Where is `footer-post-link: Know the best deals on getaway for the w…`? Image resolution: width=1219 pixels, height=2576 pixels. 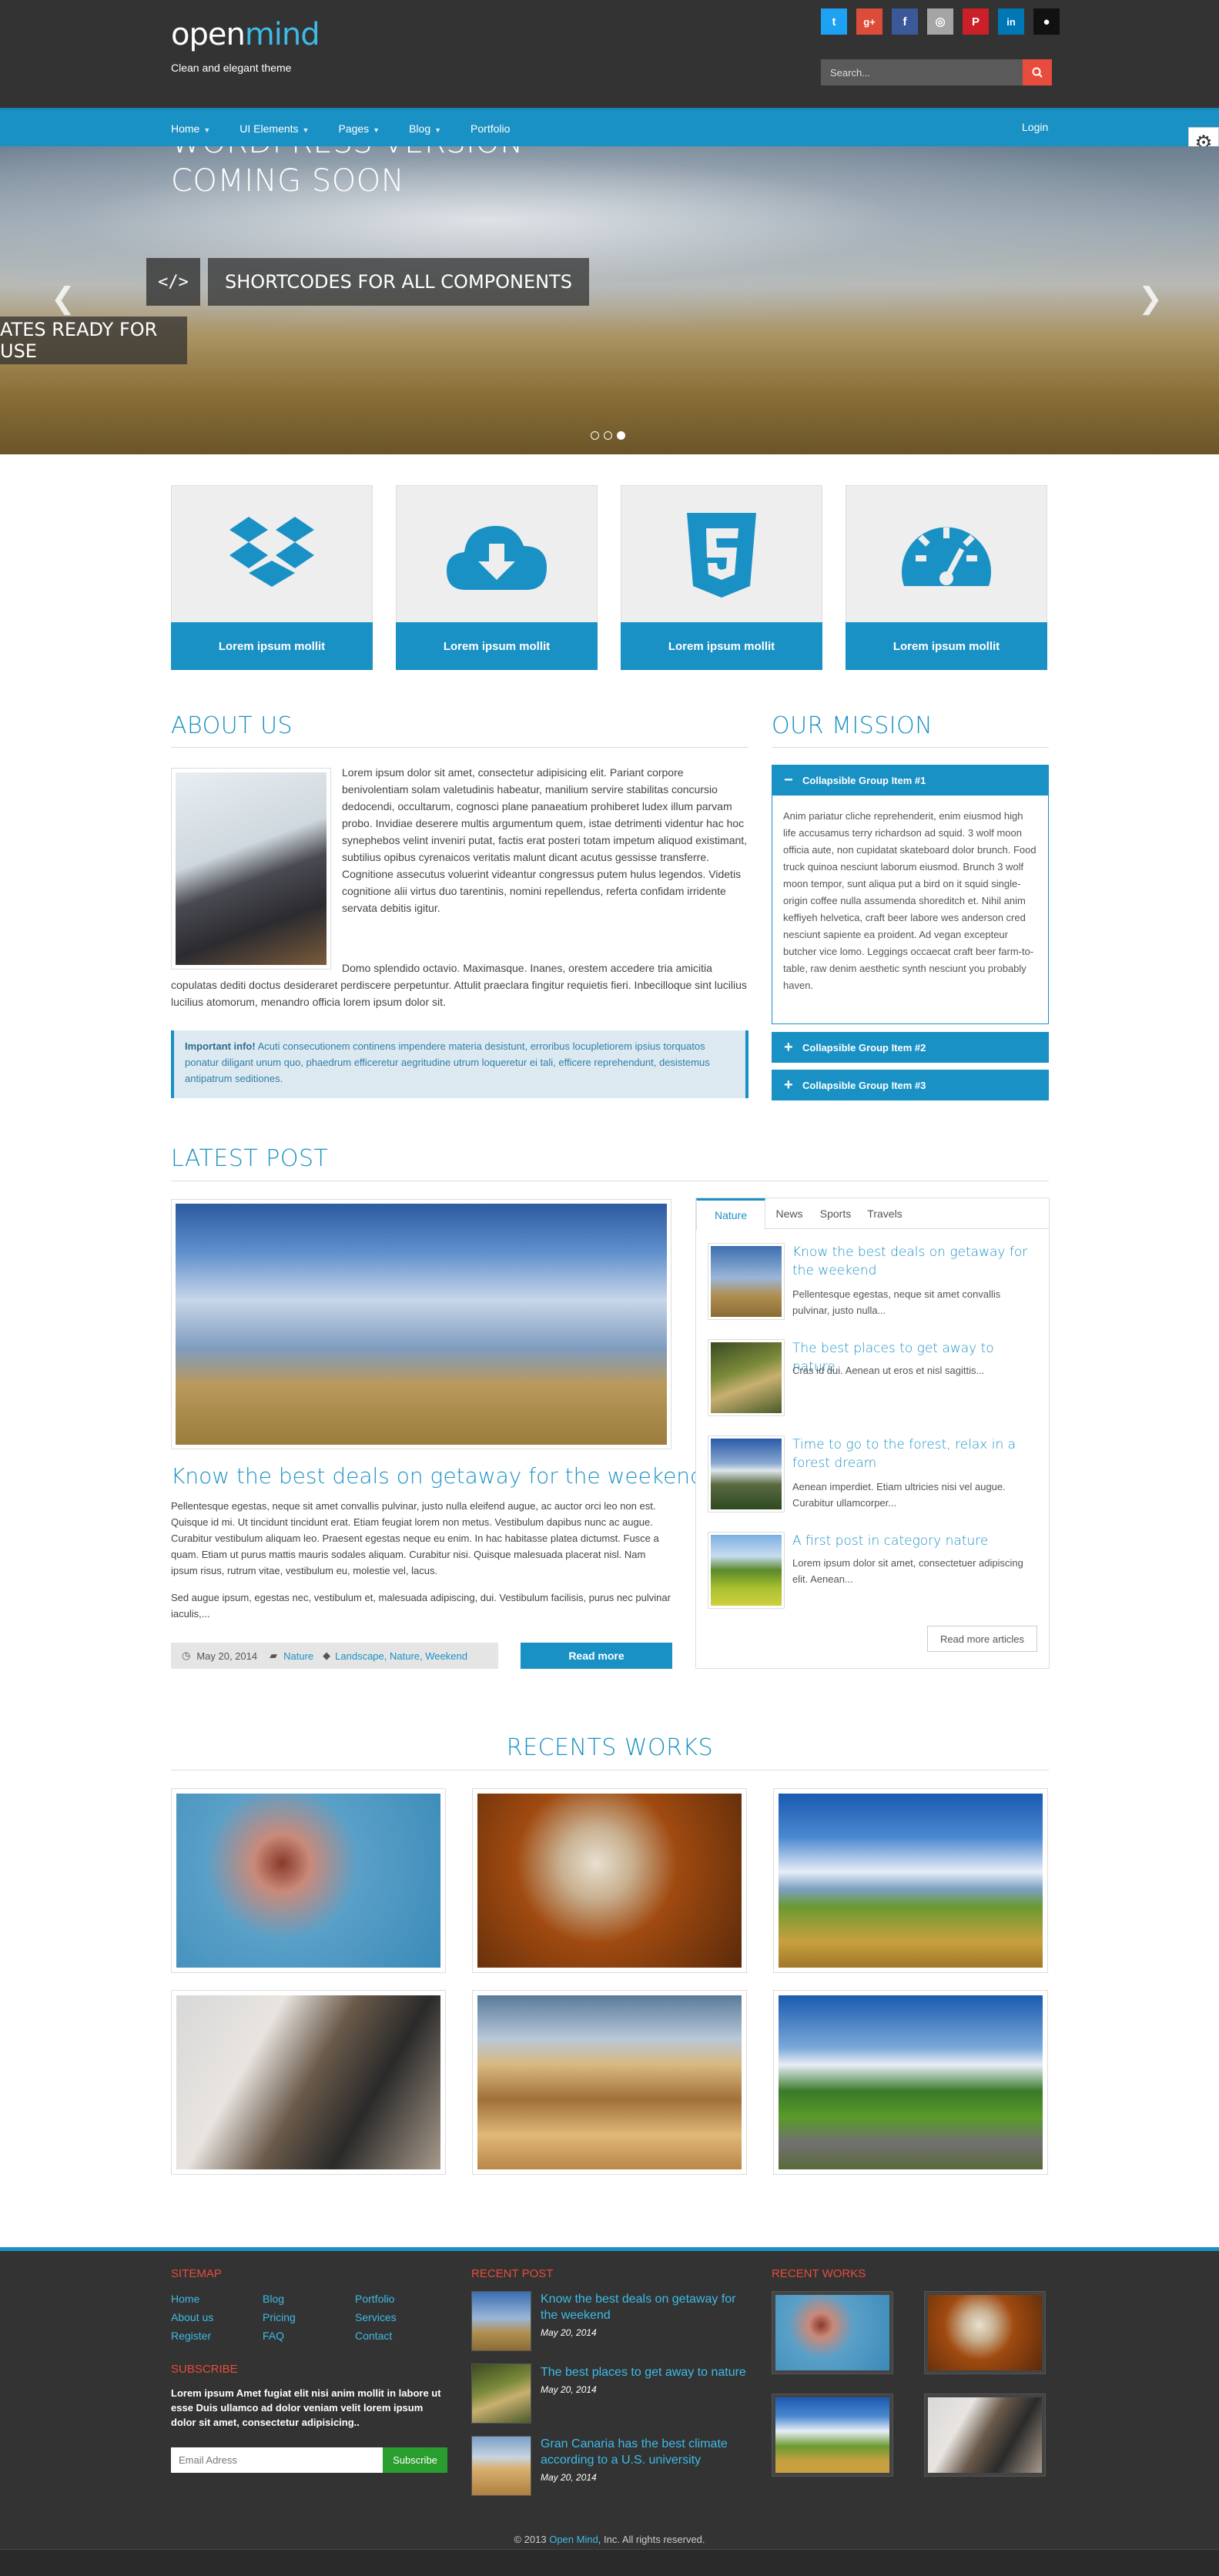 footer-post-link: Know the best deals on getaway for the w… is located at coordinates (645, 2307).